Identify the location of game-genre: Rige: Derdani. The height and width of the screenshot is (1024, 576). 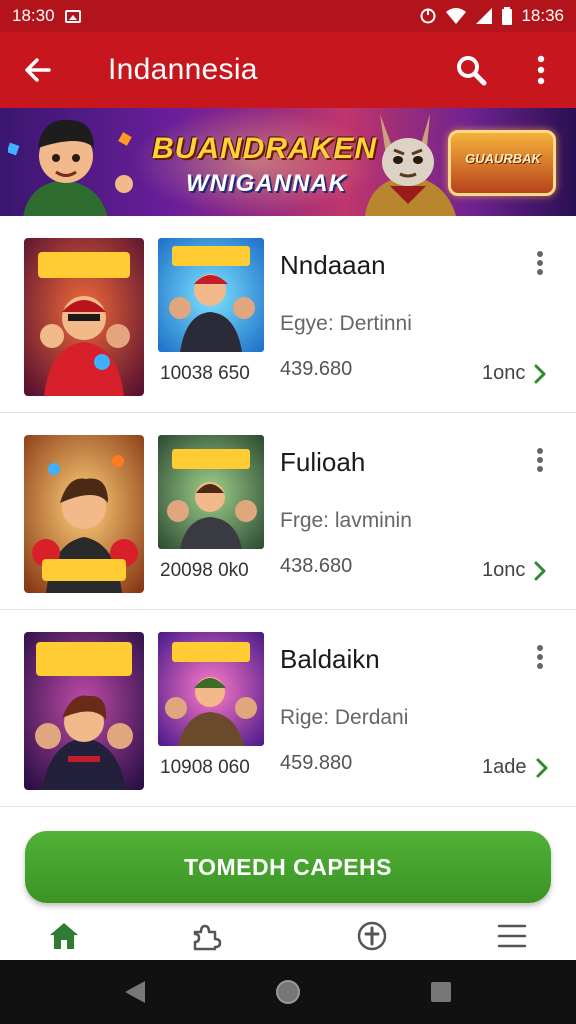
(344, 717).